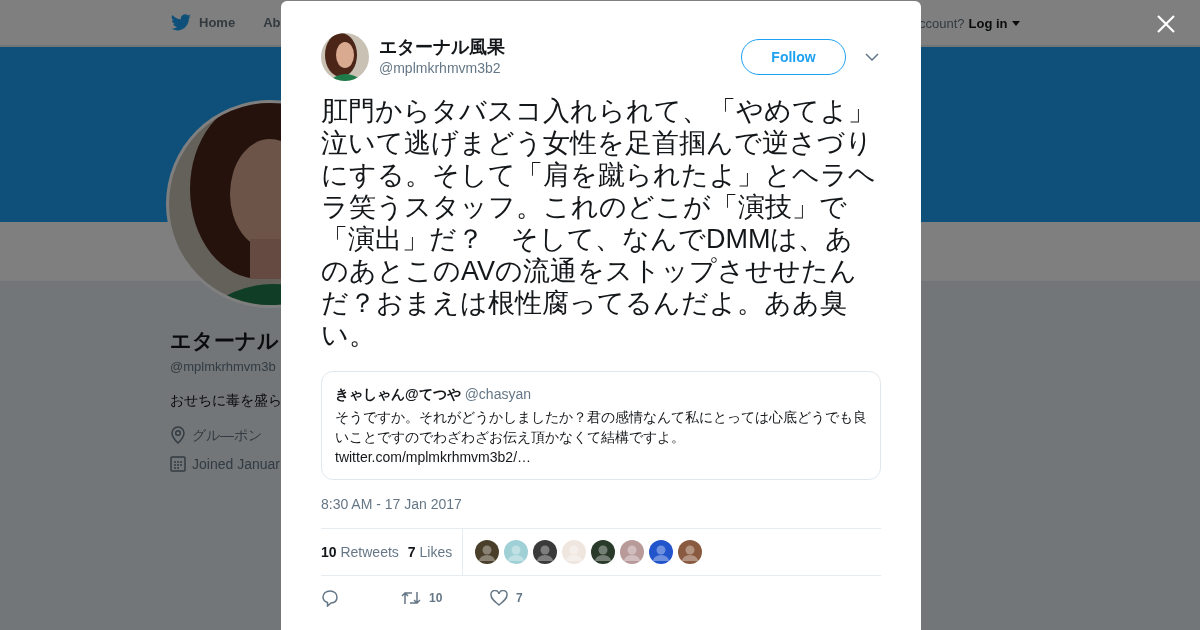 This screenshot has width=1200, height=630. What do you see at coordinates (178, 435) in the screenshot?
I see `location-pin-icon` at bounding box center [178, 435].